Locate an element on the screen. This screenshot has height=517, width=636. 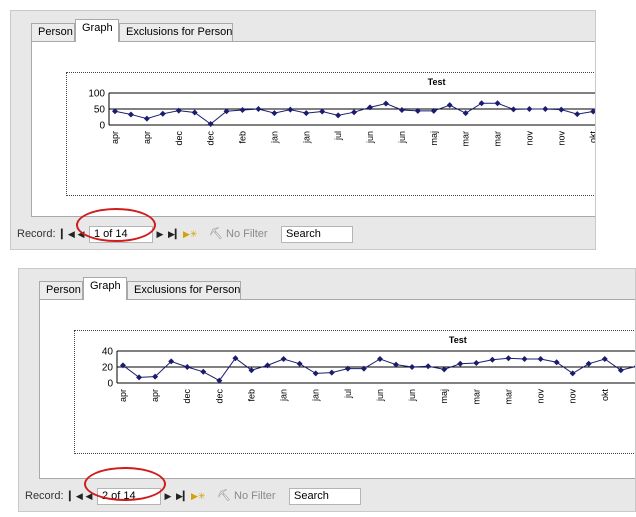
chart-title: Test is located at coordinates (458, 340).